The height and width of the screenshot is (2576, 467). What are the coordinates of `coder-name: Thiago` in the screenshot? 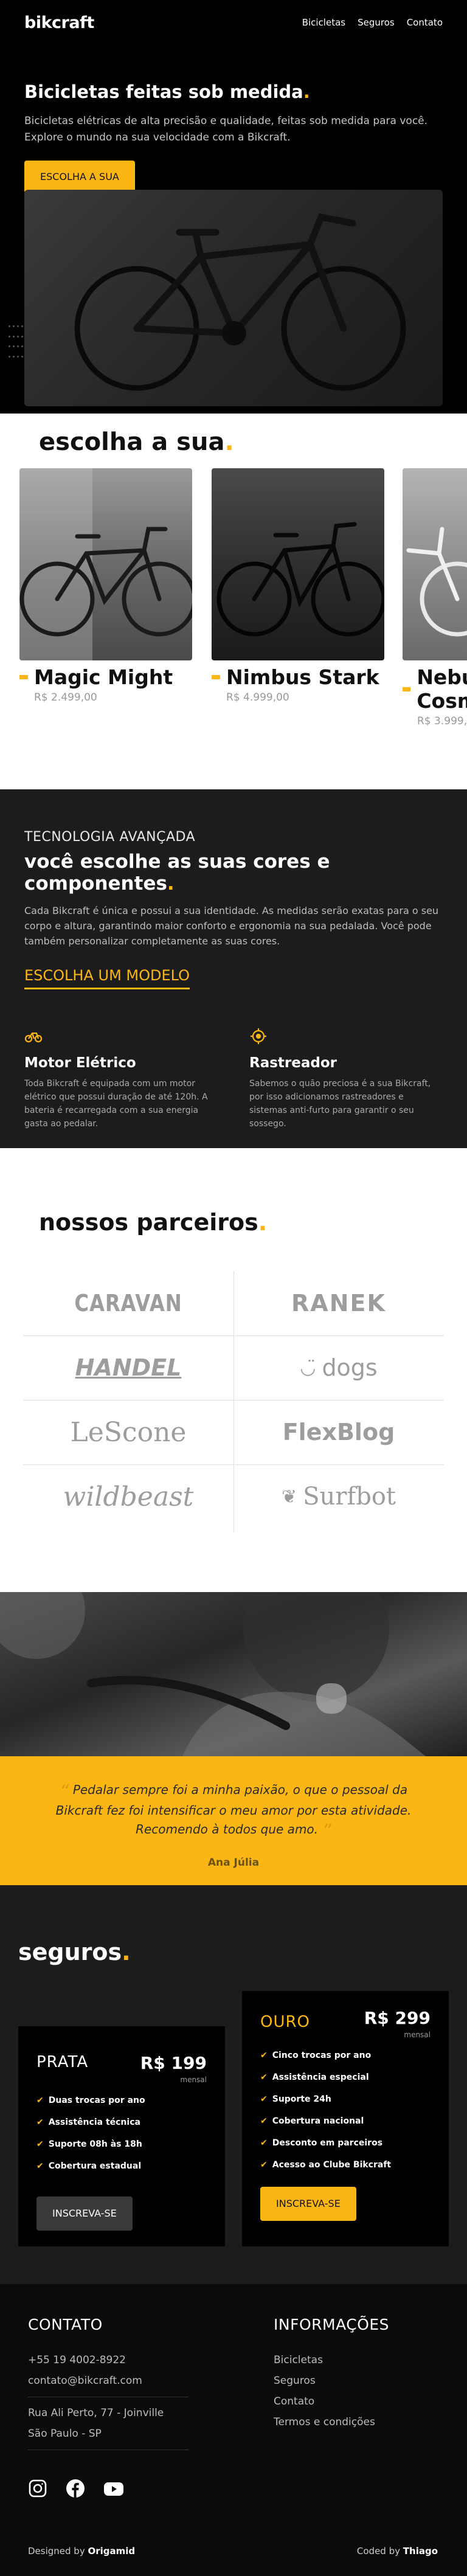 It's located at (420, 2551).